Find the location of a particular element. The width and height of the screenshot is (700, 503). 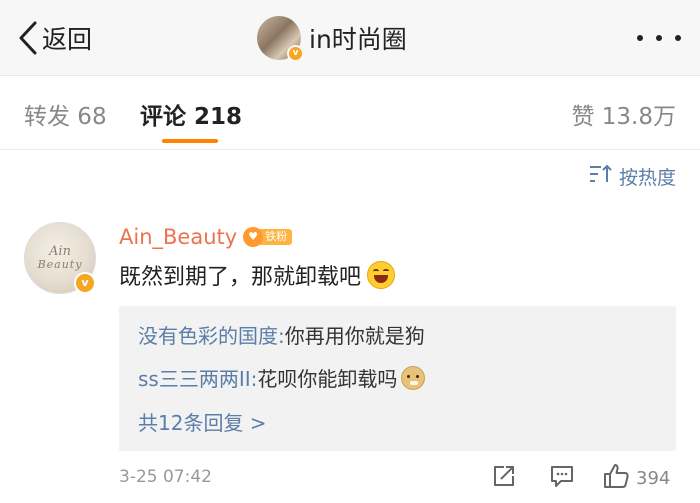

reply-button is located at coordinates (562, 478).